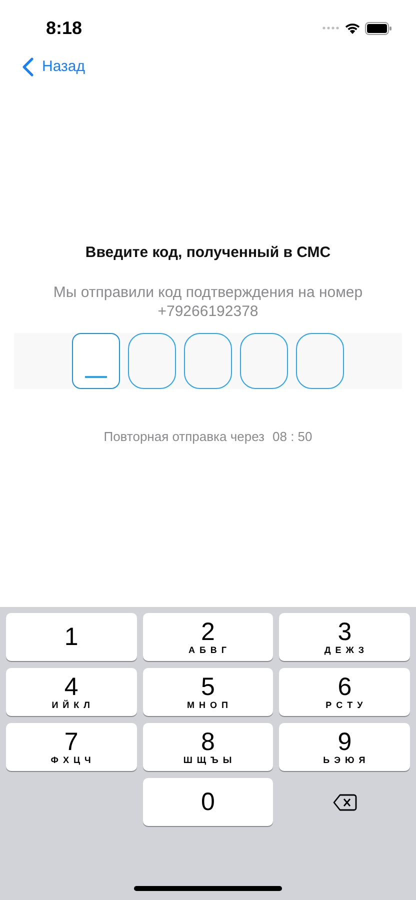  What do you see at coordinates (71, 637) in the screenshot?
I see `keypad-key: 1` at bounding box center [71, 637].